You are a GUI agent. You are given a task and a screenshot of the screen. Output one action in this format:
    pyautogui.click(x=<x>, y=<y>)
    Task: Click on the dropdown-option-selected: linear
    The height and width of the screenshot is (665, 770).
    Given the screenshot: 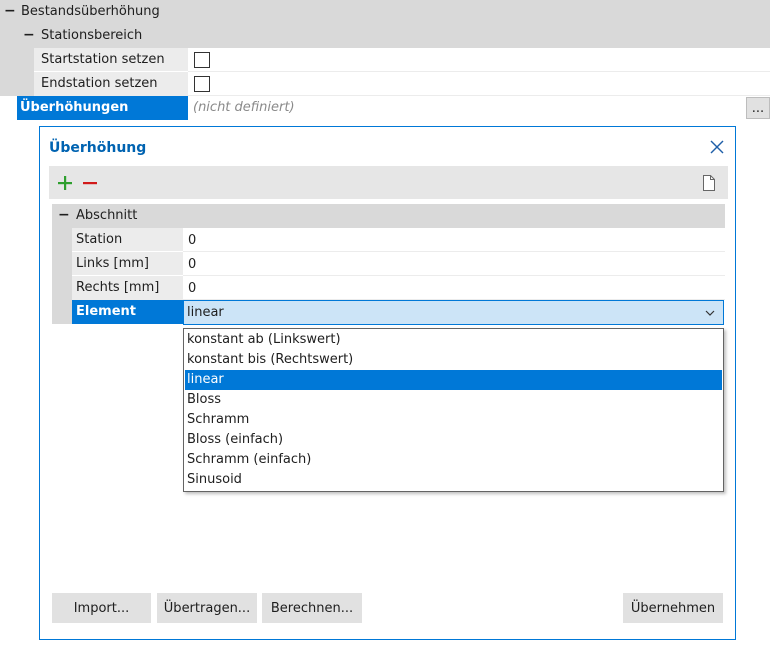 What is the action you would take?
    pyautogui.click(x=453, y=380)
    